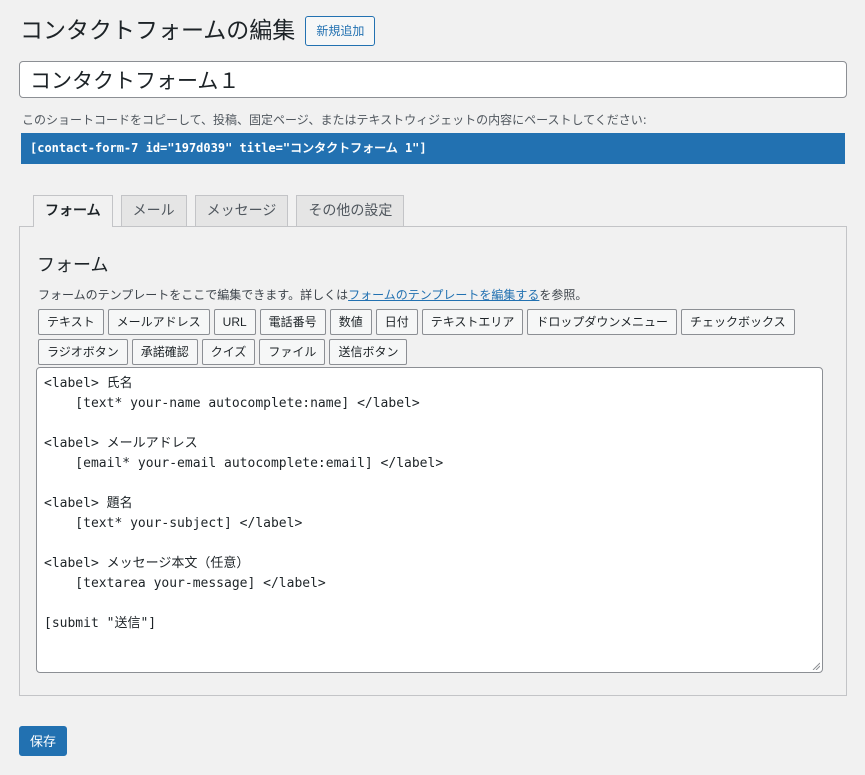 The height and width of the screenshot is (775, 865). I want to click on editor-line: [submit "送信"], so click(100, 623).